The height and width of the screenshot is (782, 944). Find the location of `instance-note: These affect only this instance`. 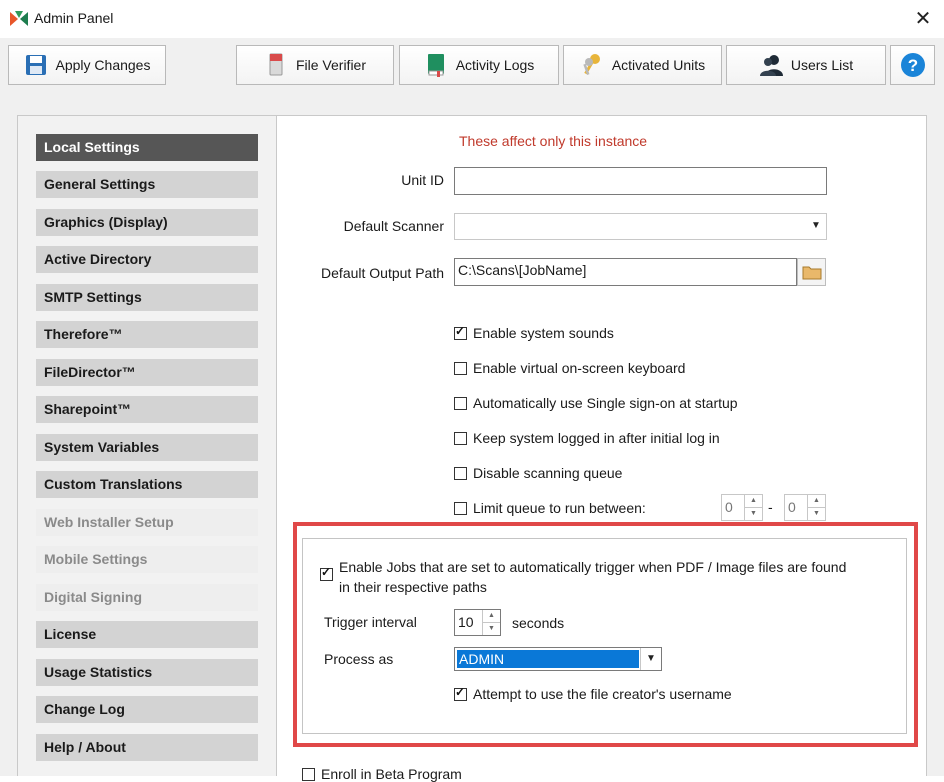

instance-note: These affect only this instance is located at coordinates (553, 141).